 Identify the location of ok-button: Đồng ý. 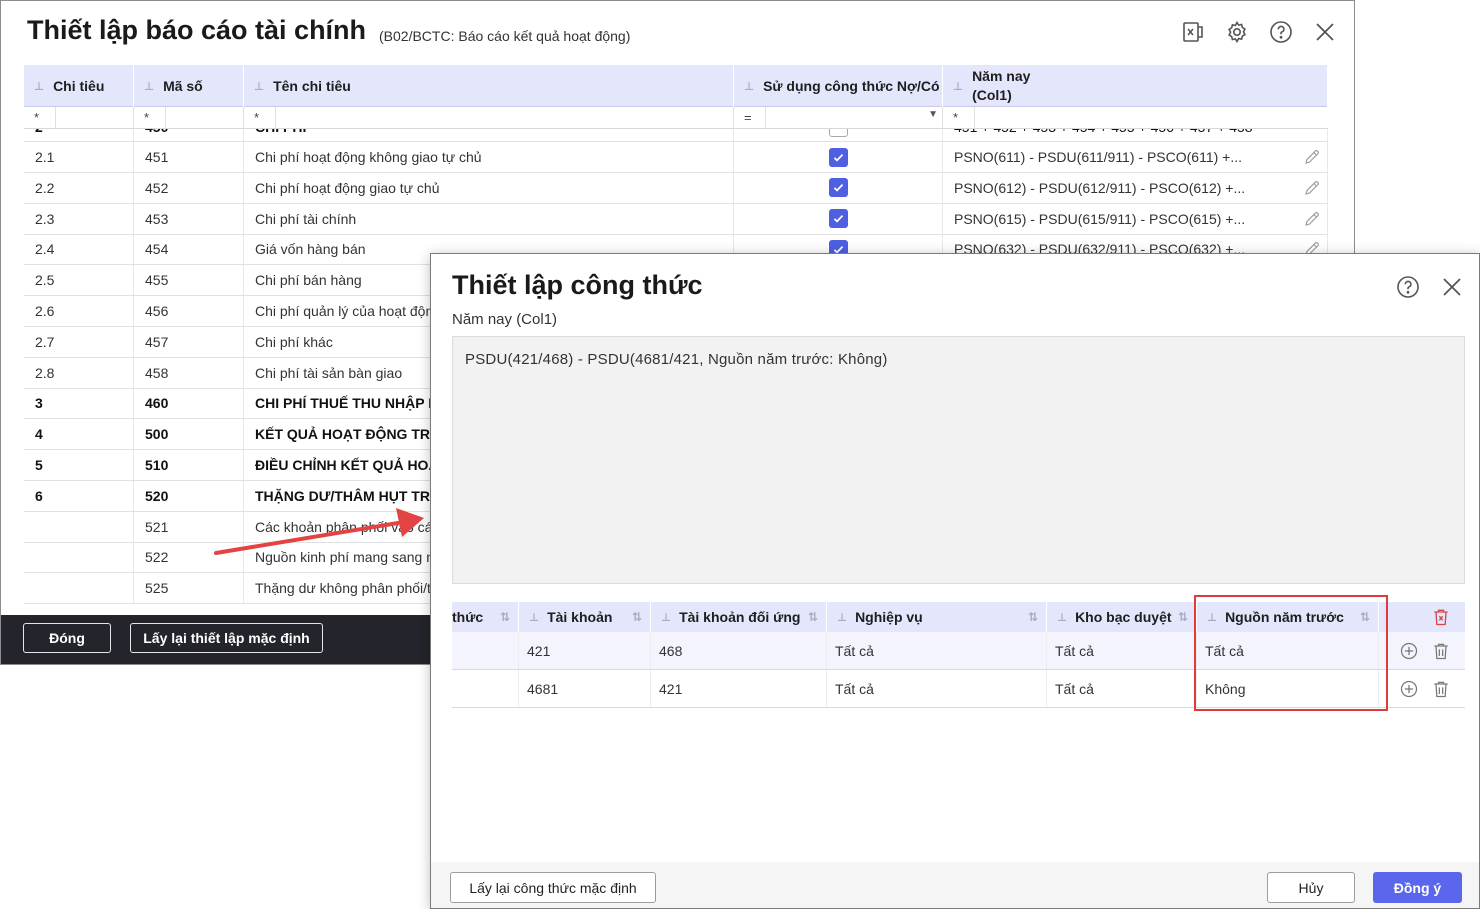
(1417, 887).